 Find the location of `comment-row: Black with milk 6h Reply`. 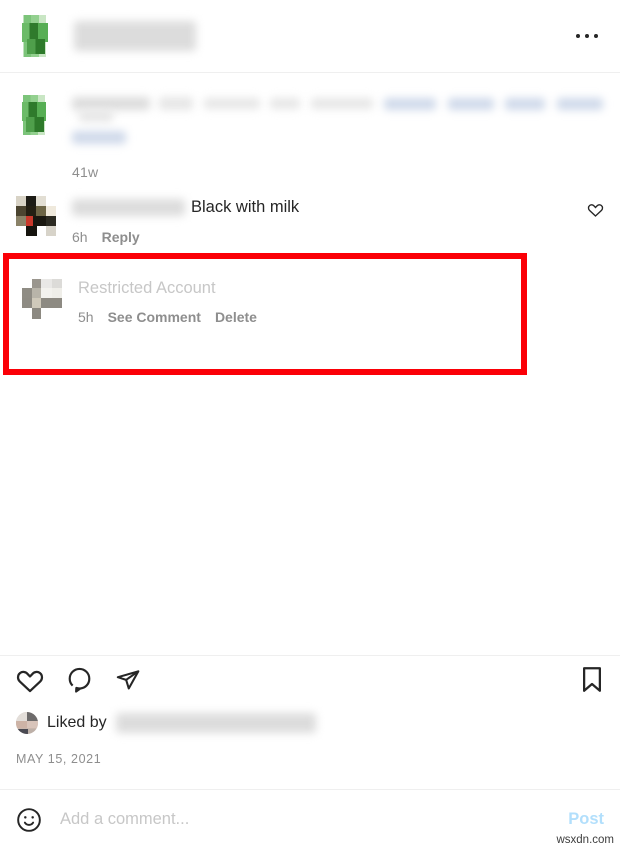

comment-row: Black with milk 6h Reply is located at coordinates (310, 212).